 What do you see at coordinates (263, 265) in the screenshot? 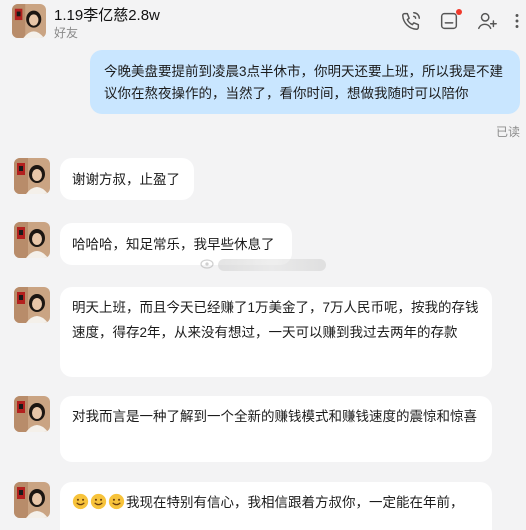
I see `watermark` at bounding box center [263, 265].